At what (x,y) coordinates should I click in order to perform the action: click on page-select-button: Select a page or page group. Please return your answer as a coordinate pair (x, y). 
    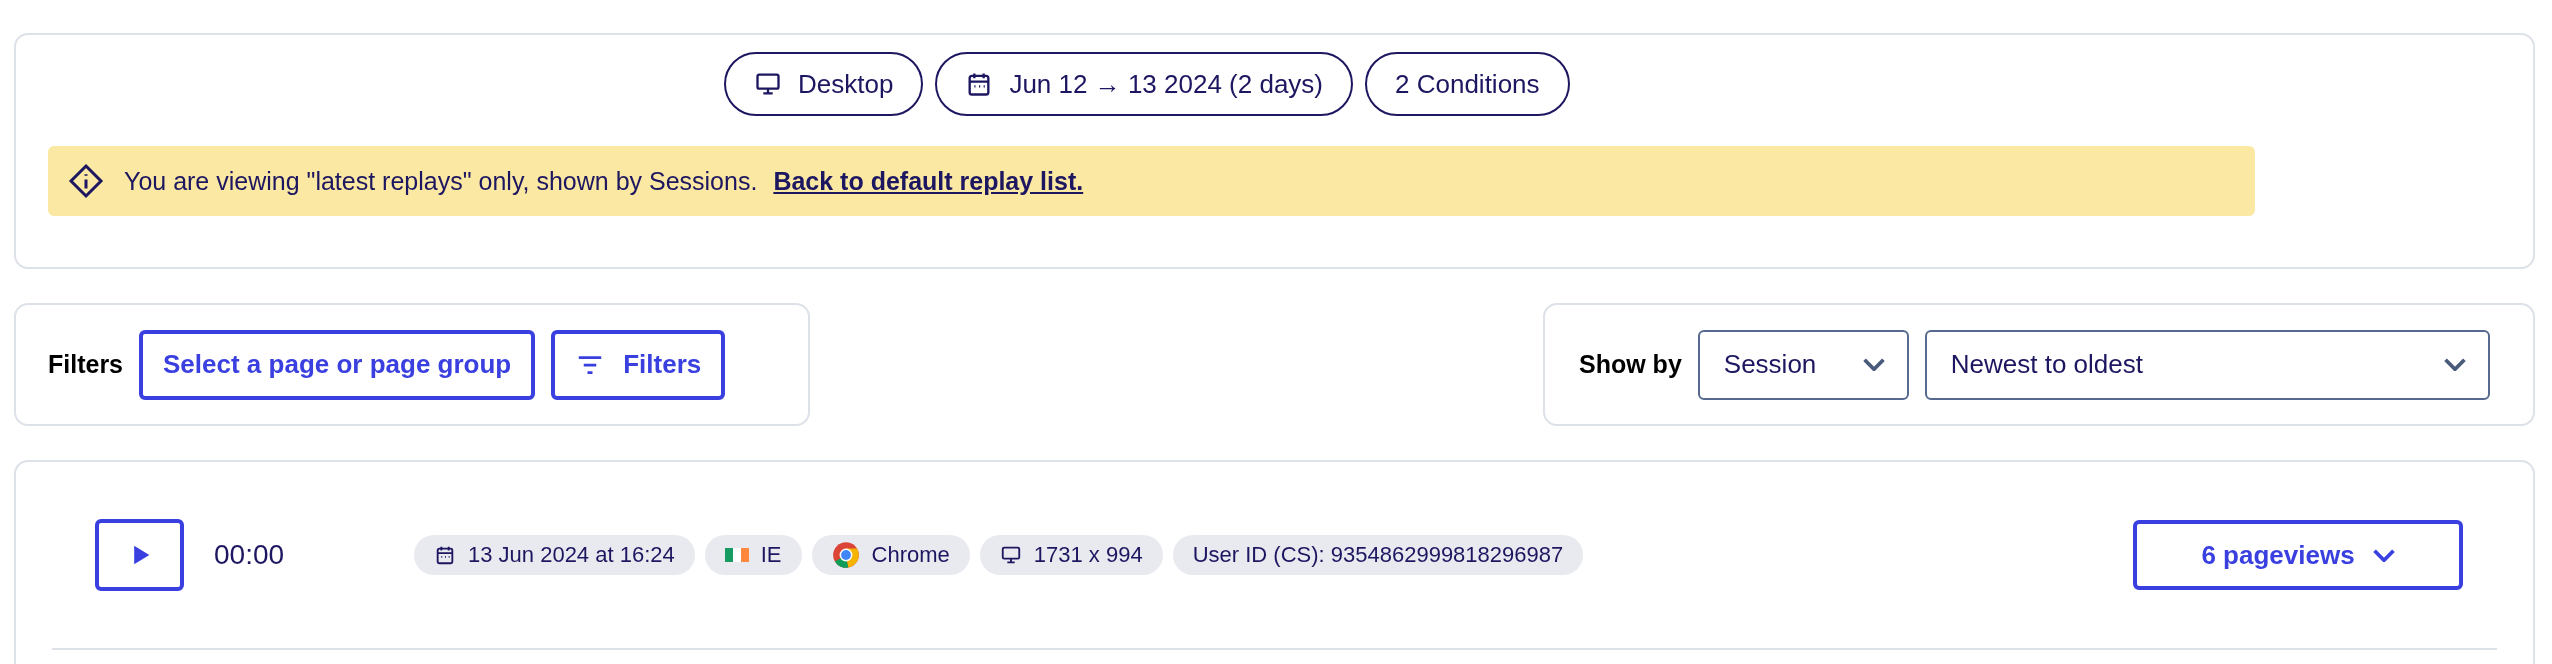
    Looking at the image, I should click on (337, 364).